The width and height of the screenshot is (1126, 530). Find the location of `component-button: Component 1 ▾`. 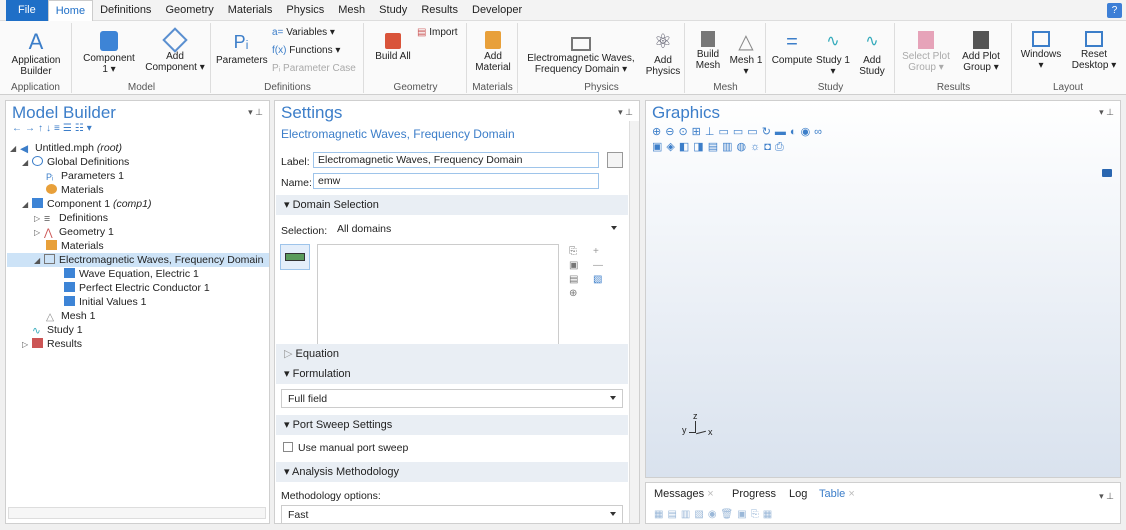

component-button: Component 1 ▾ is located at coordinates (109, 53).